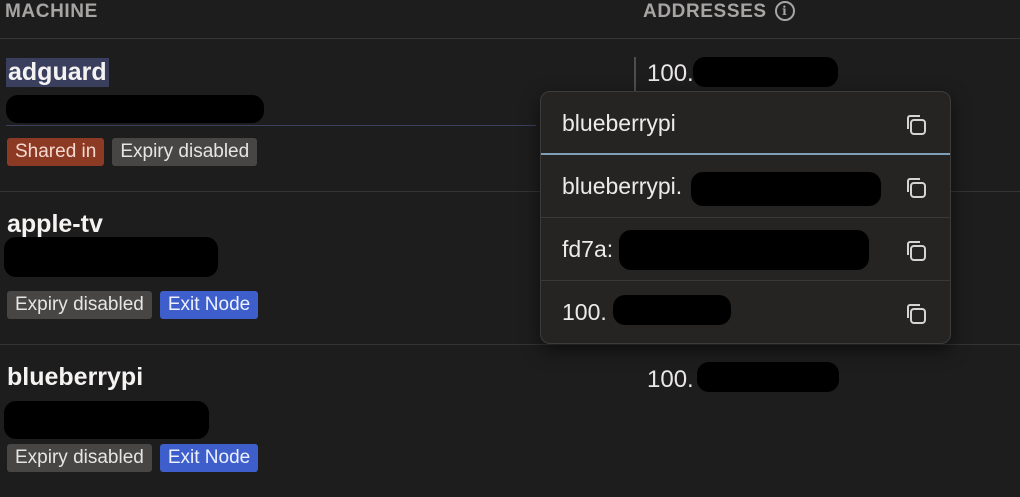 The width and height of the screenshot is (1020, 497). Describe the element at coordinates (622, 186) in the screenshot. I see `address-label: blueberrypi.` at that location.